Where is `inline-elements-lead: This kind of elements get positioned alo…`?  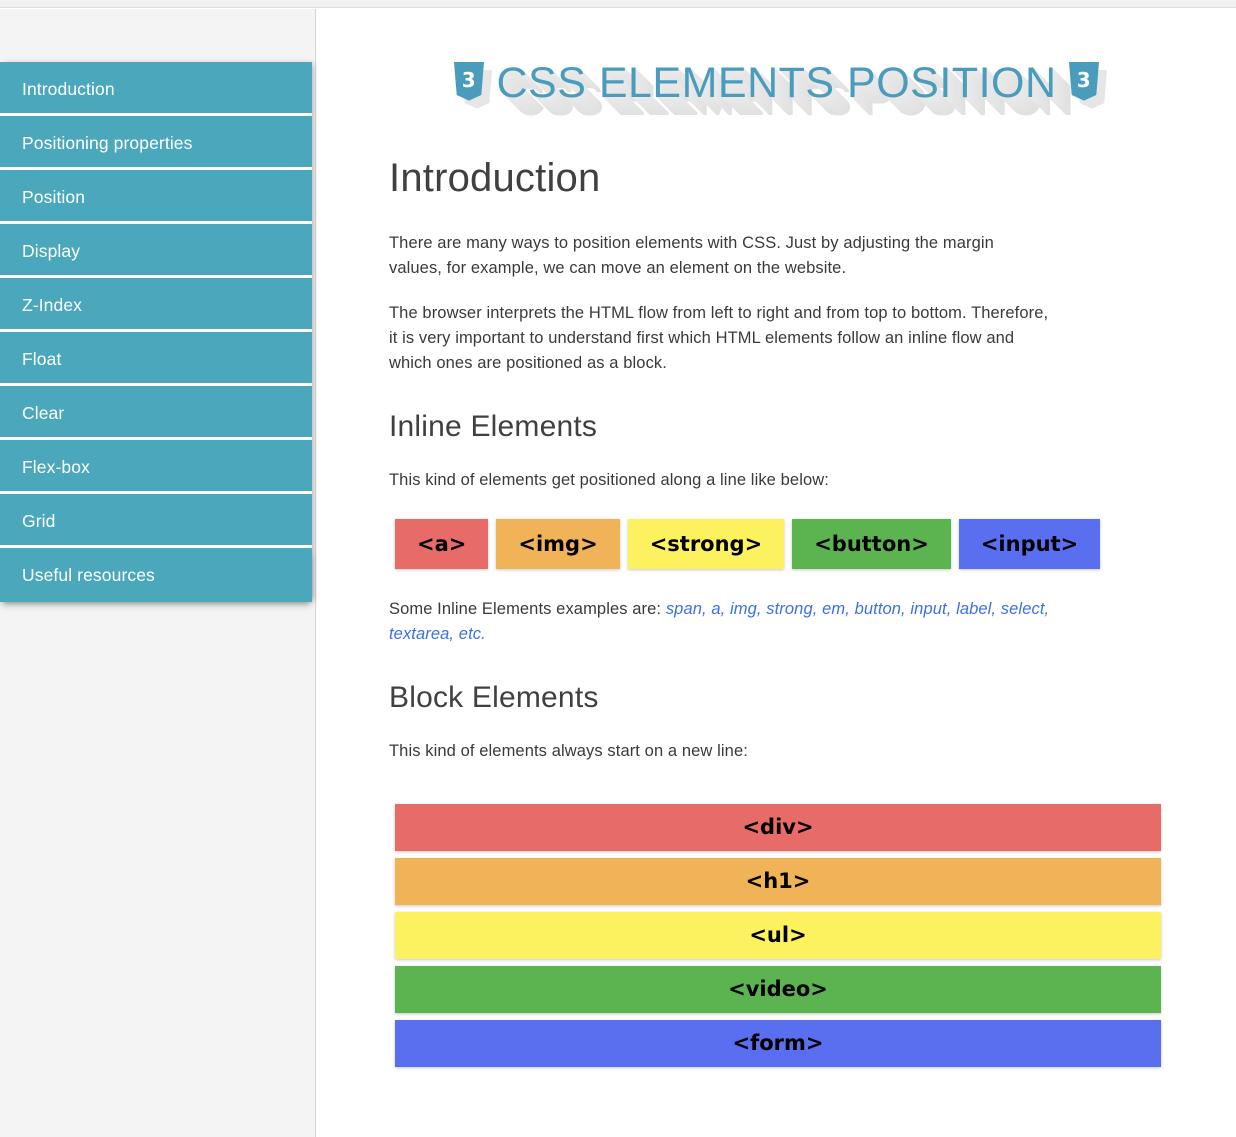
inline-elements-lead: This kind of elements get positioned alo… is located at coordinates (609, 480).